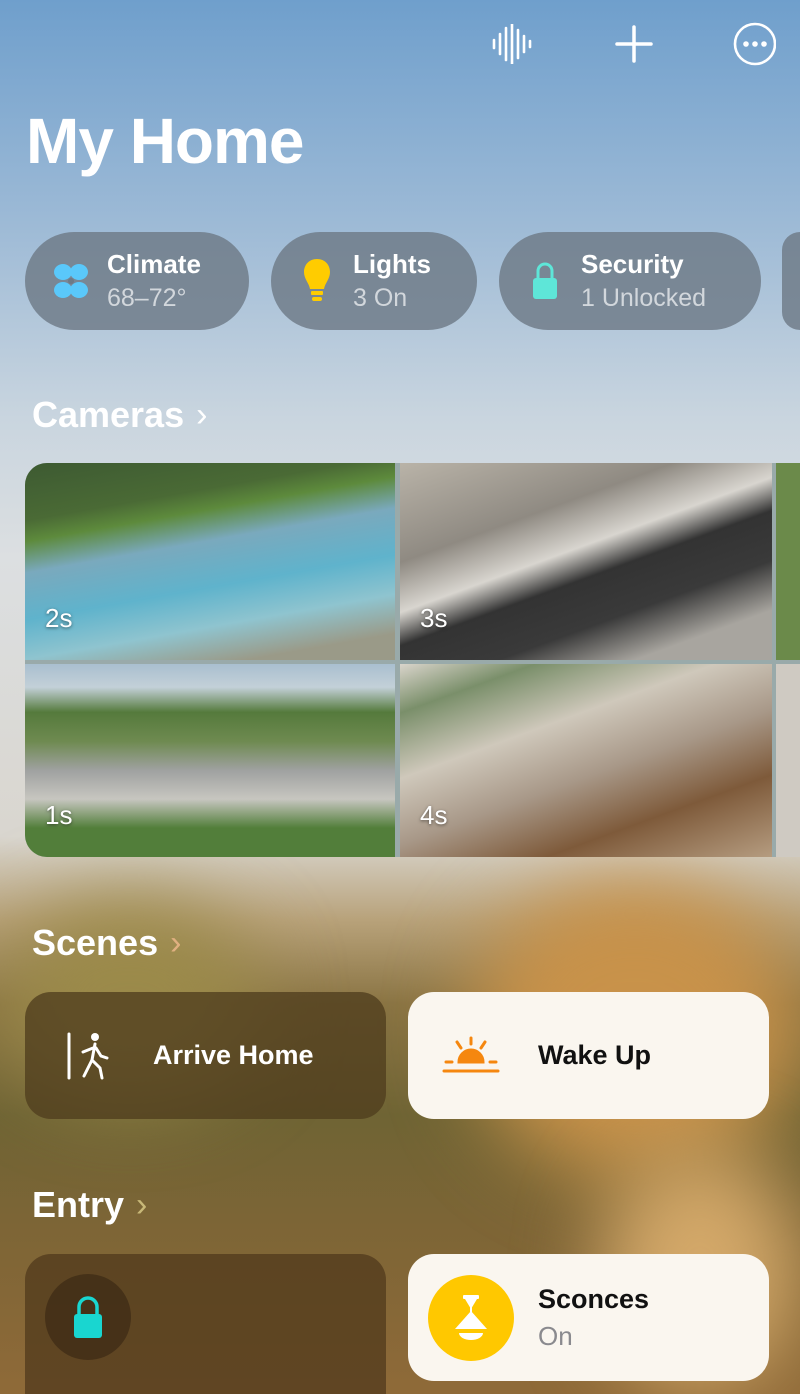 The width and height of the screenshot is (800, 1394). I want to click on camera-timestamp: 2s, so click(59, 618).